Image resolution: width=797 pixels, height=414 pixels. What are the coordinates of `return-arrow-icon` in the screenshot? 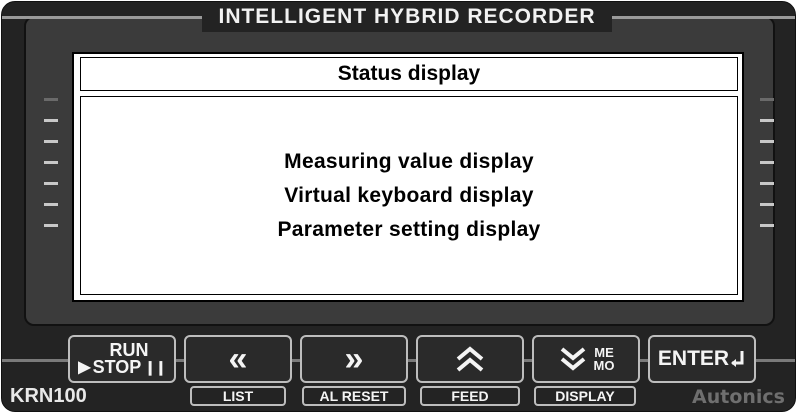 It's located at (737, 359).